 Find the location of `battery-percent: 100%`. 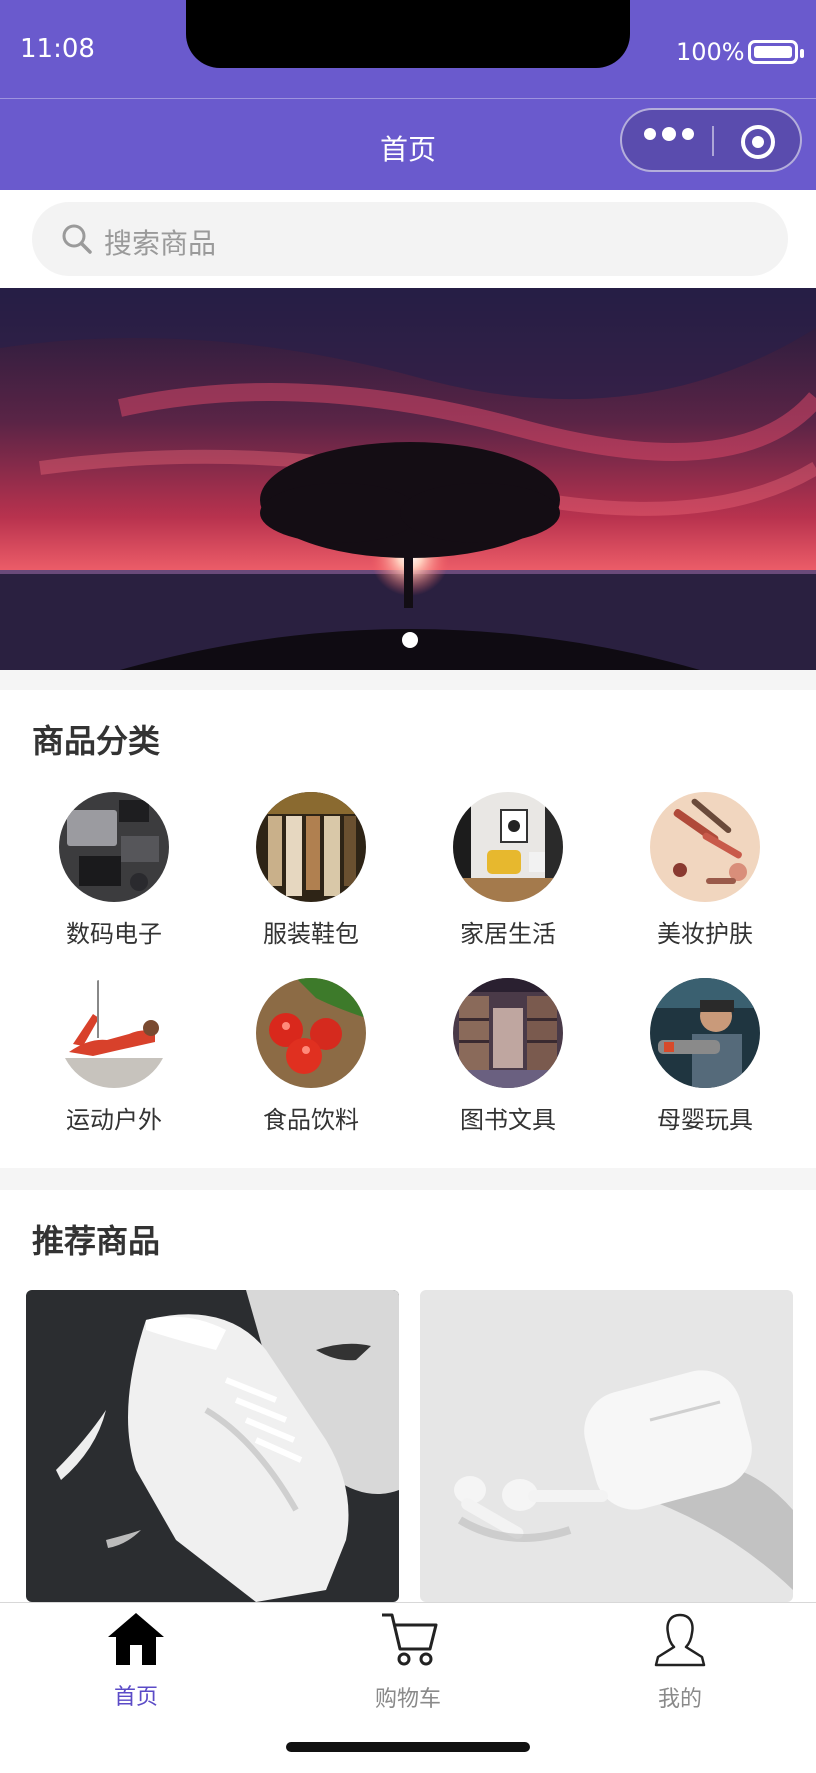

battery-percent: 100% is located at coordinates (710, 52).